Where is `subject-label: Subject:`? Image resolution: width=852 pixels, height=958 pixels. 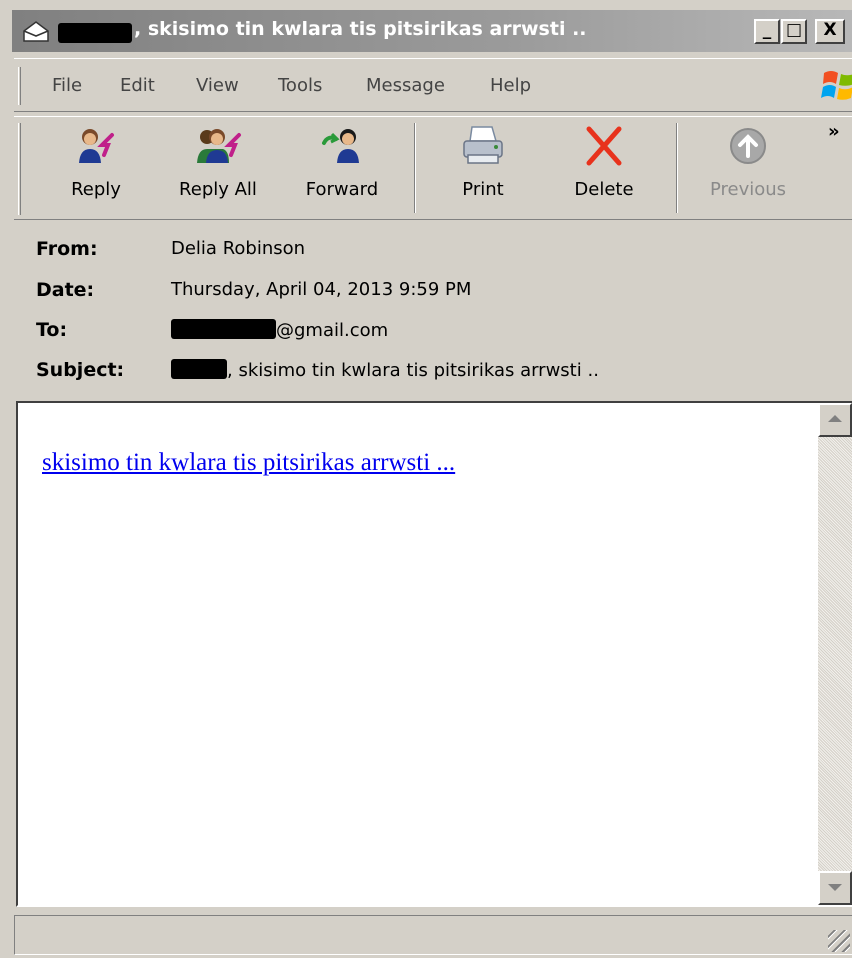 subject-label: Subject: is located at coordinates (80, 370).